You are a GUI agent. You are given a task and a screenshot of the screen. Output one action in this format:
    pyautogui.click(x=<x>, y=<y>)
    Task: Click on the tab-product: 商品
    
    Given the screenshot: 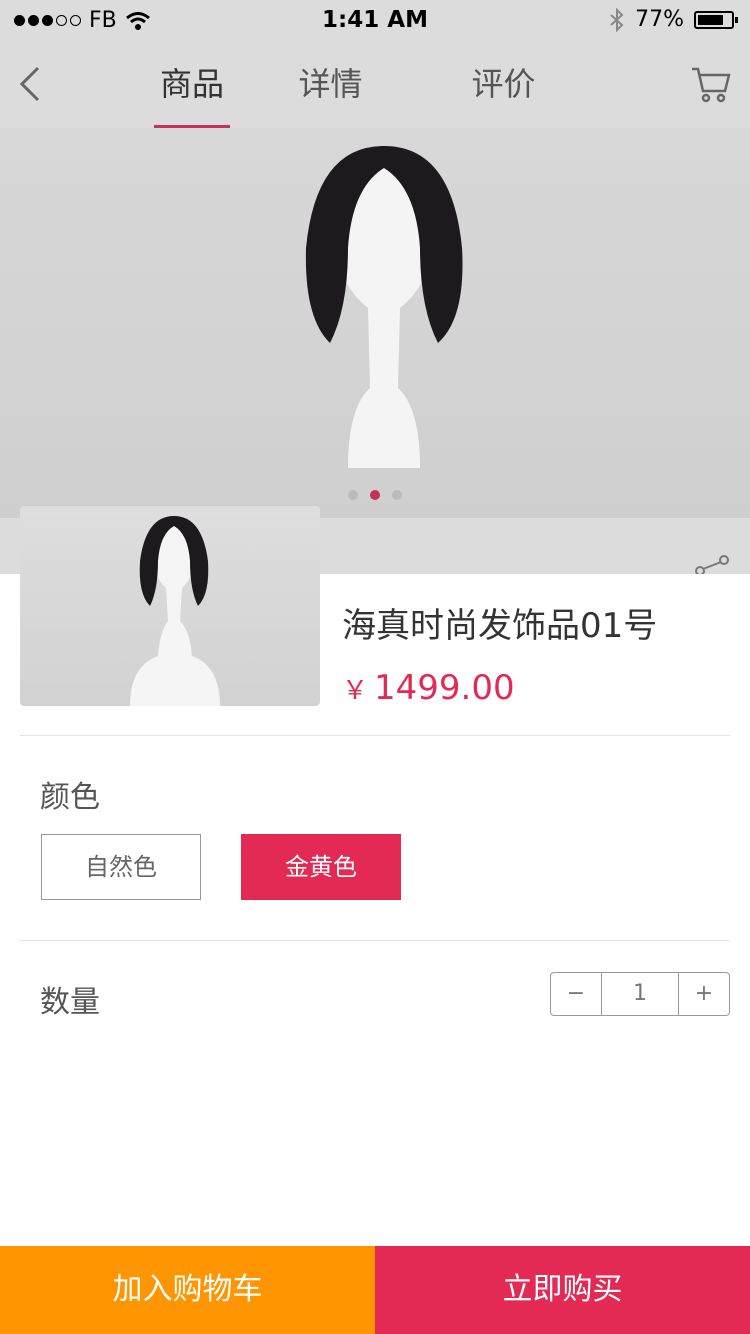 What is the action you would take?
    pyautogui.click(x=192, y=94)
    